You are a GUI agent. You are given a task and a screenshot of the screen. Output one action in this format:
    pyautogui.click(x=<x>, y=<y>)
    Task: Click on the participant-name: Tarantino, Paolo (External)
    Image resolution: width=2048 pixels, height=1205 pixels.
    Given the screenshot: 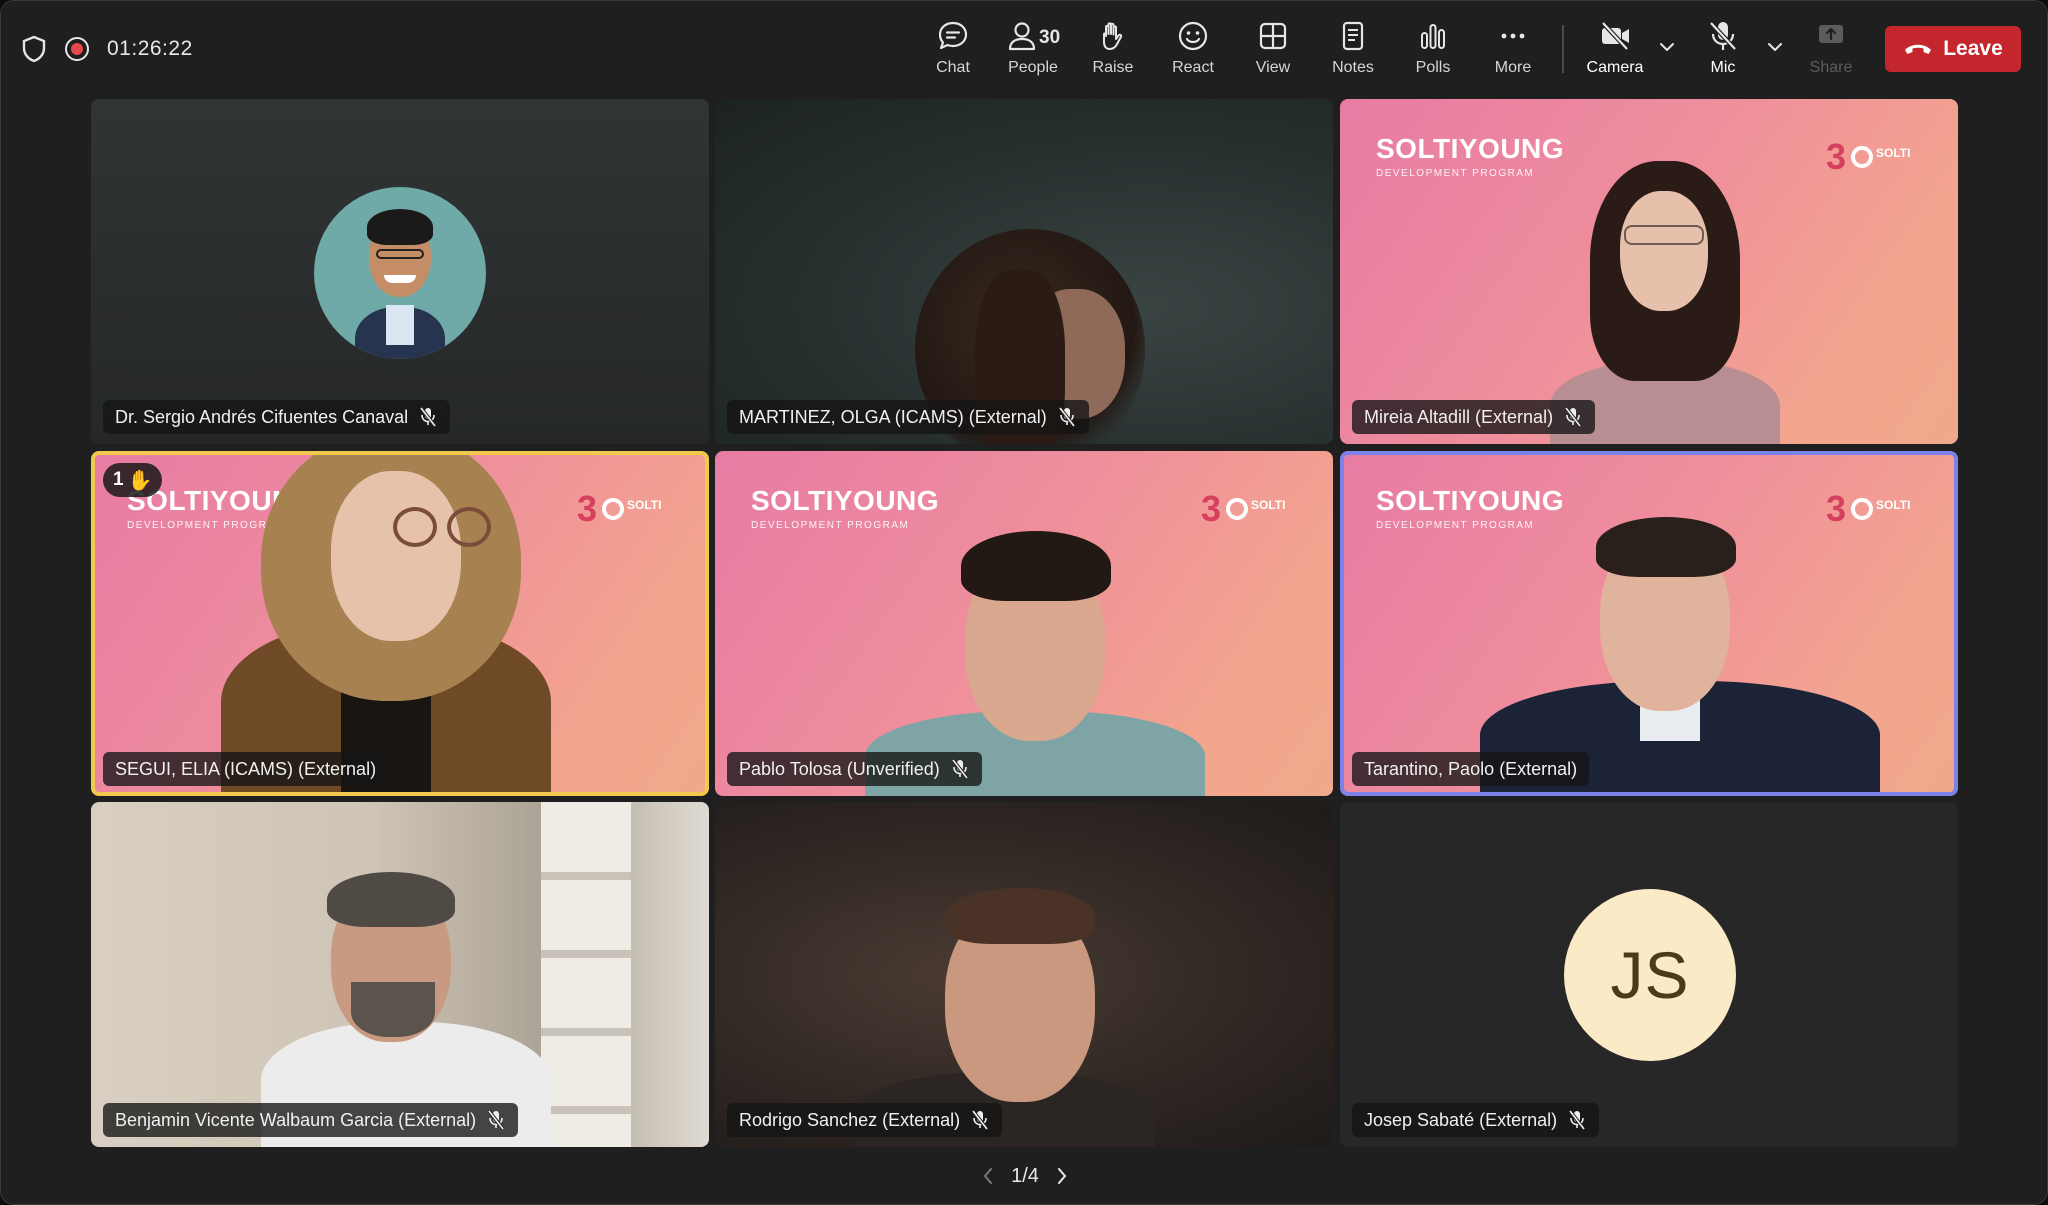 What is the action you would take?
    pyautogui.click(x=1471, y=768)
    